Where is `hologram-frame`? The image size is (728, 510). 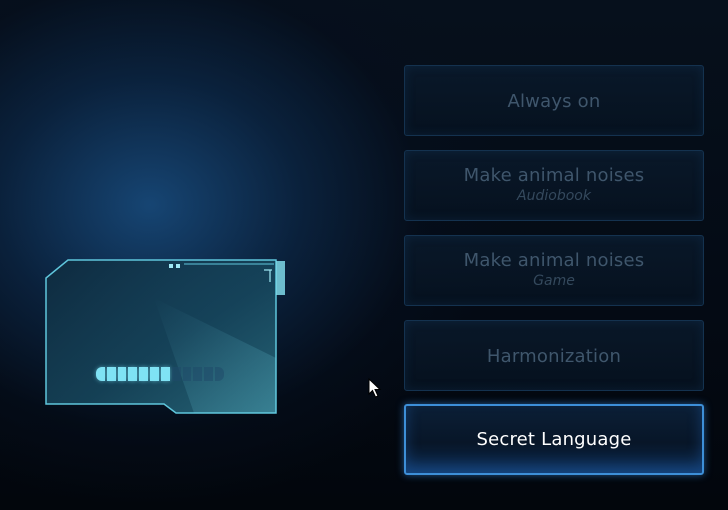 hologram-frame is located at coordinates (165, 336).